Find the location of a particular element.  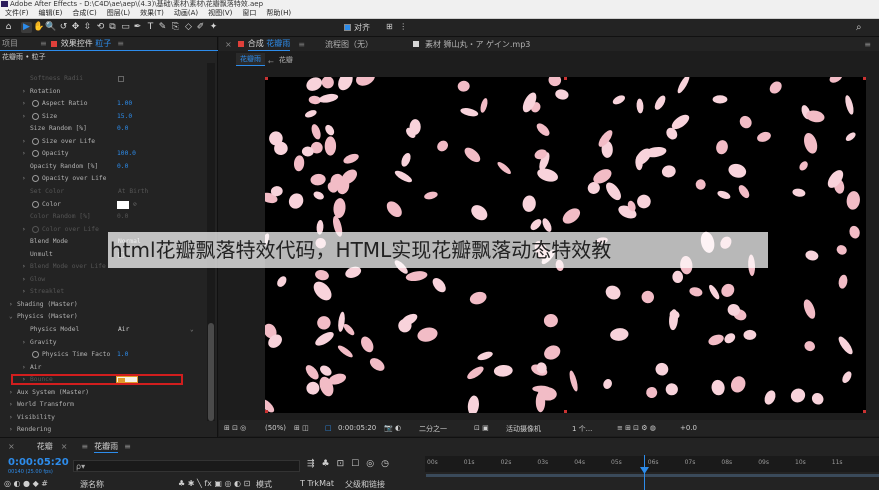

zoom-tool-icon: 🔍 is located at coordinates (50, 27).